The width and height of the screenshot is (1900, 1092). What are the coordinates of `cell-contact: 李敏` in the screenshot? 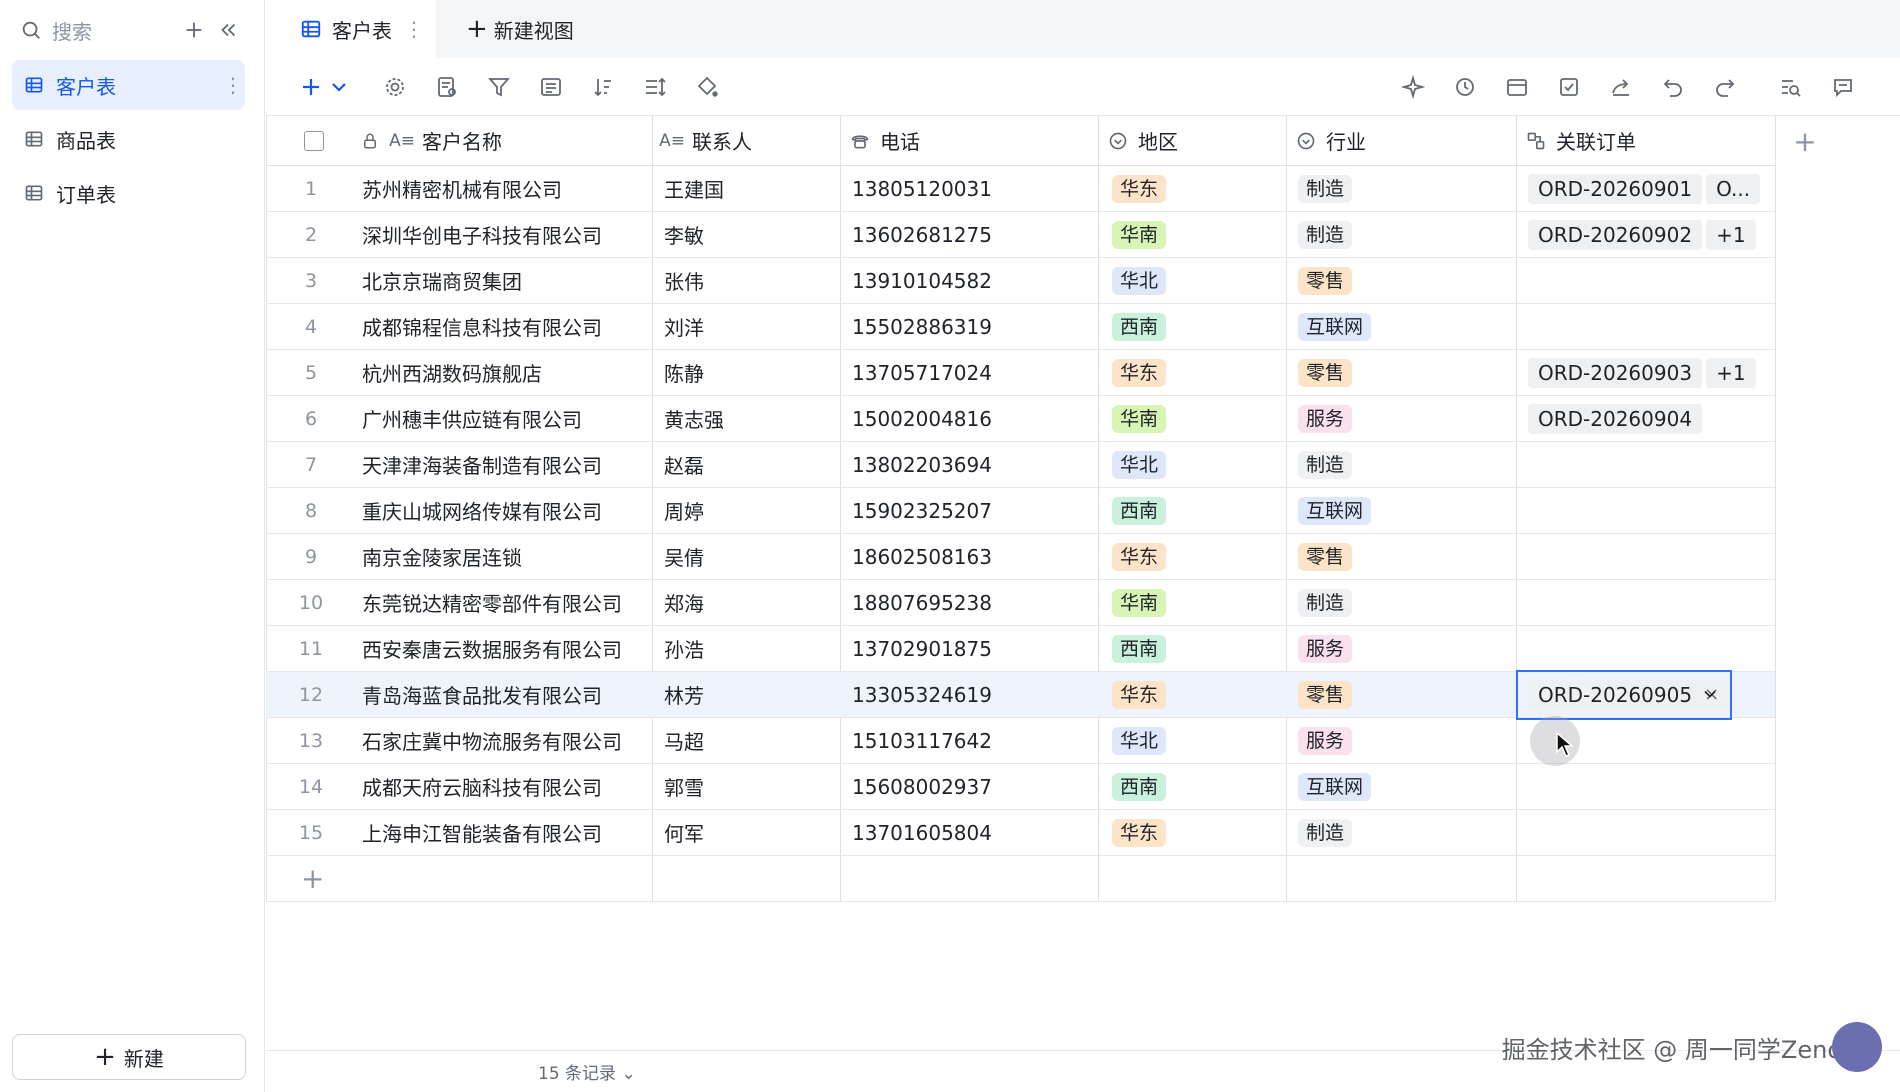 It's located at (749, 234).